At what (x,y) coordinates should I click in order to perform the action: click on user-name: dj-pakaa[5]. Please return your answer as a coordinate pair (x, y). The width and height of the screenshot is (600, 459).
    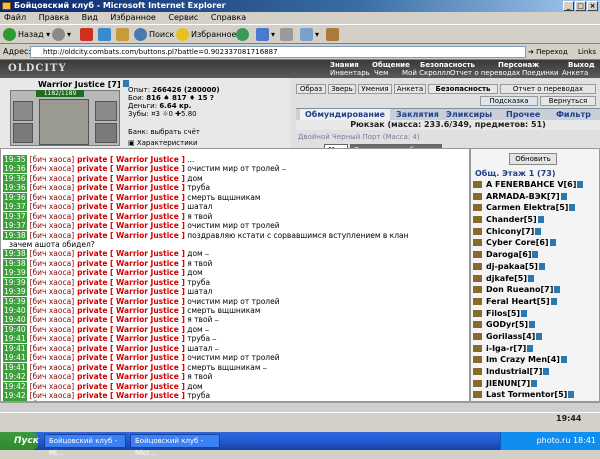
    Looking at the image, I should click on (512, 266).